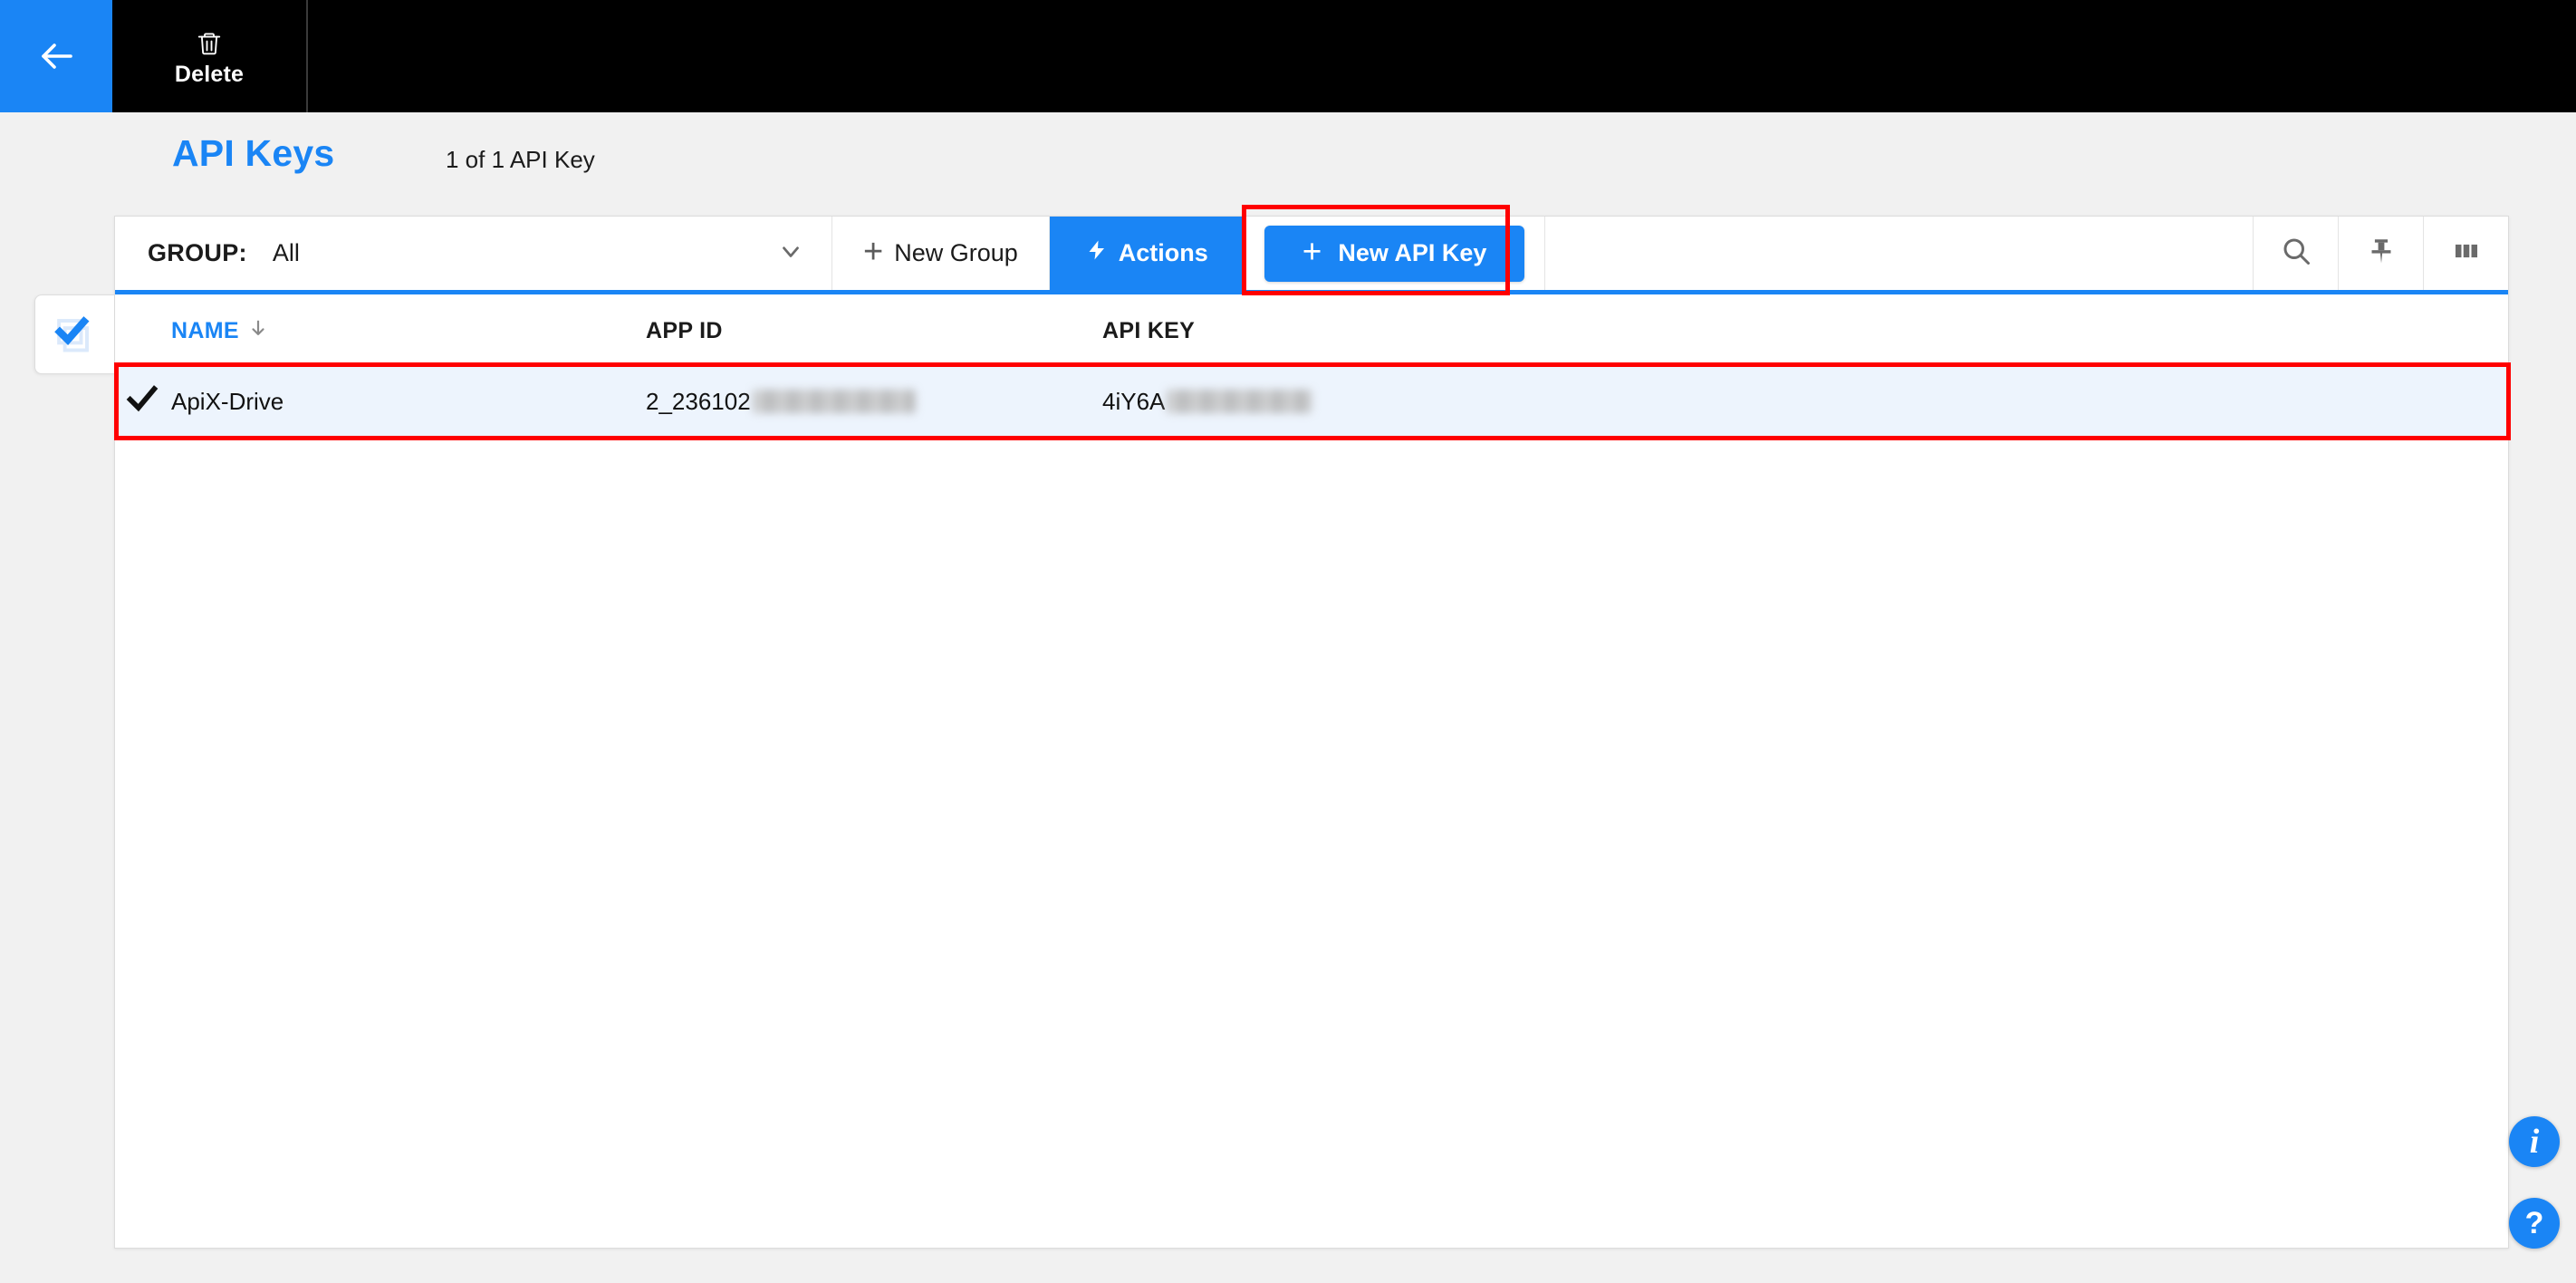 The height and width of the screenshot is (1283, 2576). Describe the element at coordinates (205, 330) in the screenshot. I see `column-header-name-label: NAME` at that location.